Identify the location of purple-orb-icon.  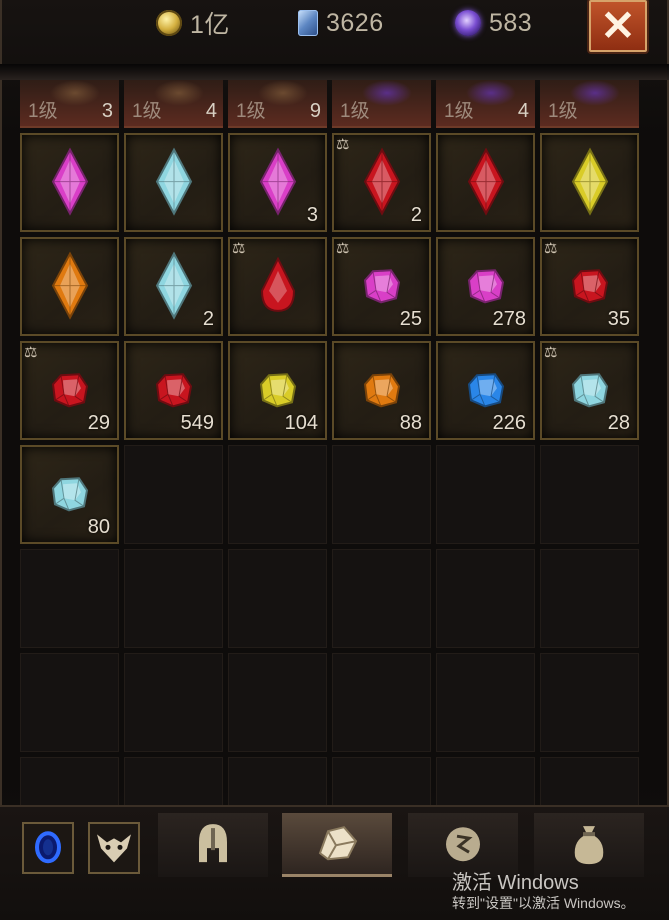
(468, 23).